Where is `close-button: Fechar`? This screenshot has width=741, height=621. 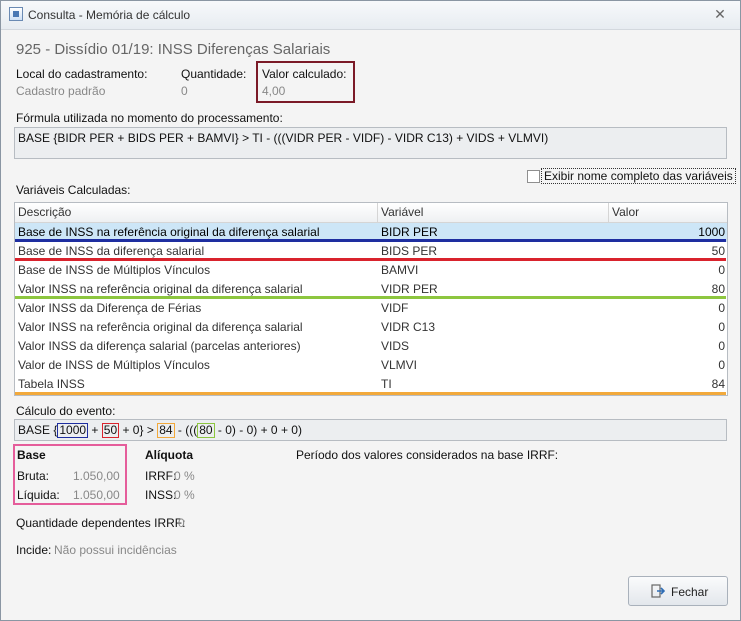 close-button: Fechar is located at coordinates (678, 591).